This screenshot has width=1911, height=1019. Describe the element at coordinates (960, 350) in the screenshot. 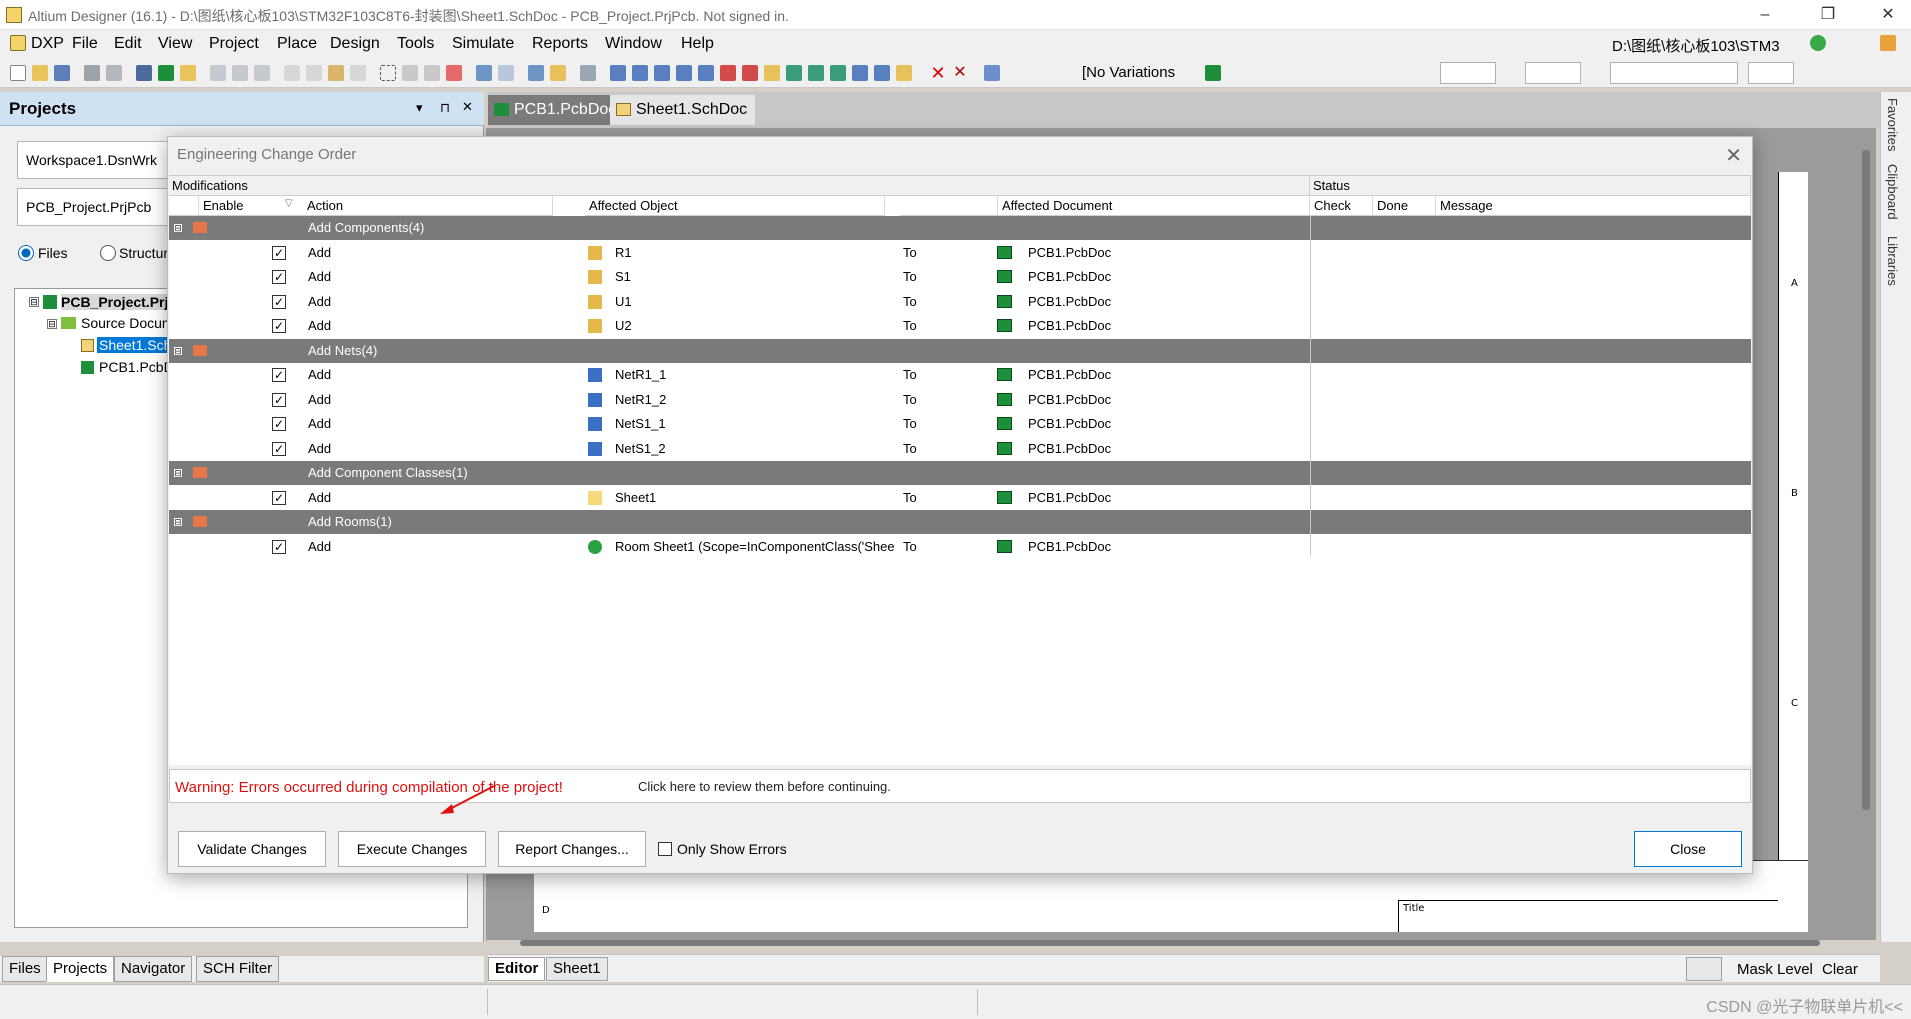

I see `group-row: ⊟ Add Nets(4)` at that location.